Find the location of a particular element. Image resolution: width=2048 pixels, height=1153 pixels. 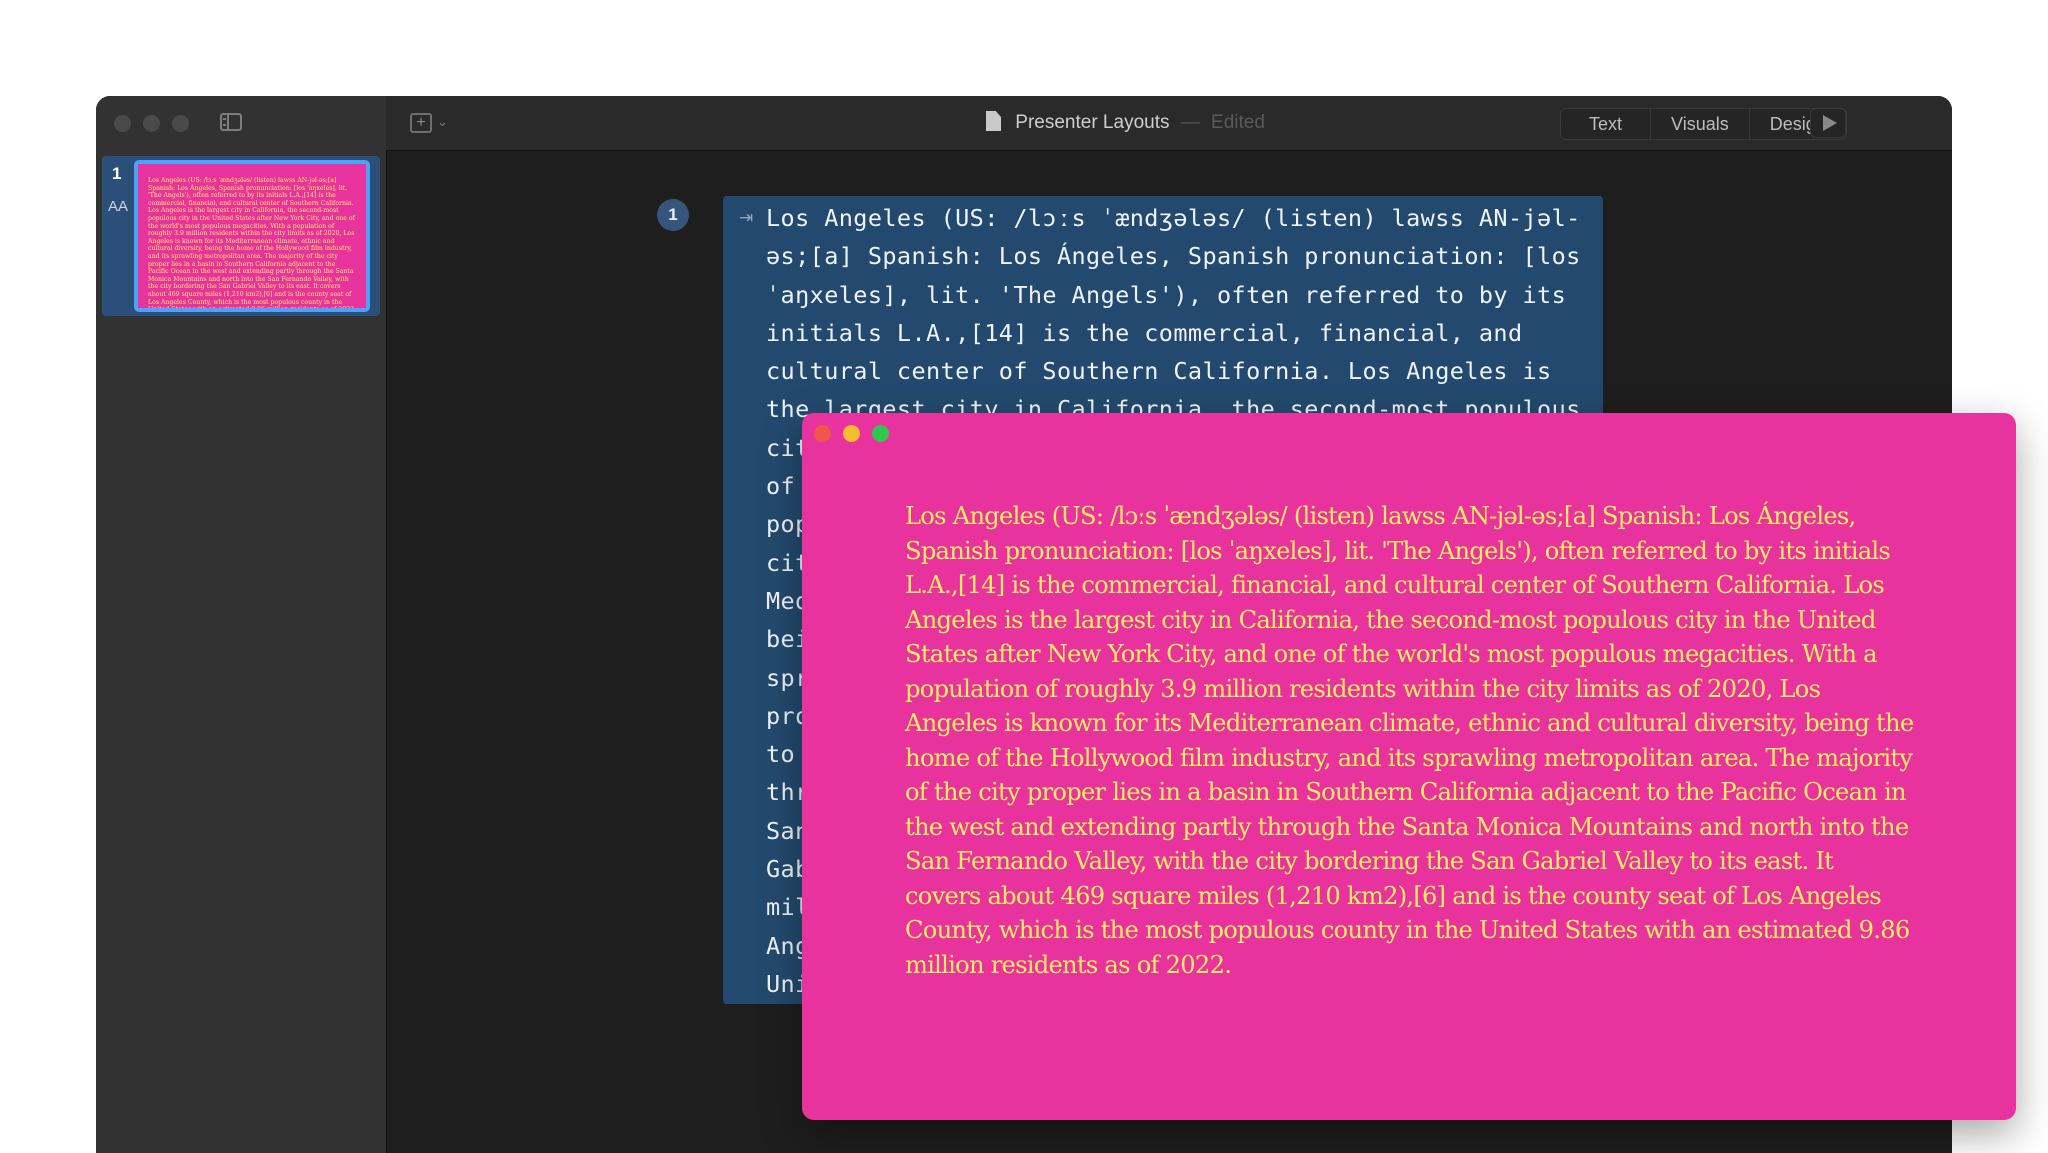

document-title: Presenter Layouts is located at coordinates (1092, 122).